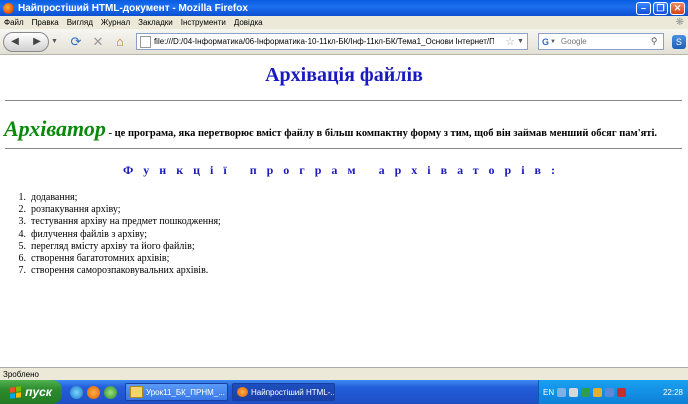  What do you see at coordinates (344, 373) in the screenshot?
I see `status-bar: Зроблено` at bounding box center [344, 373].